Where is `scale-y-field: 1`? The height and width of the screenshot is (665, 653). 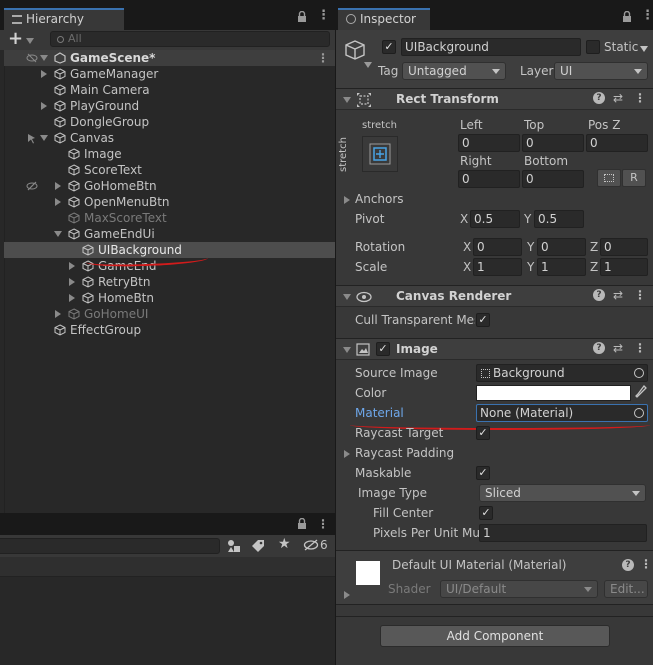
scale-y-field: 1 is located at coordinates (561, 267).